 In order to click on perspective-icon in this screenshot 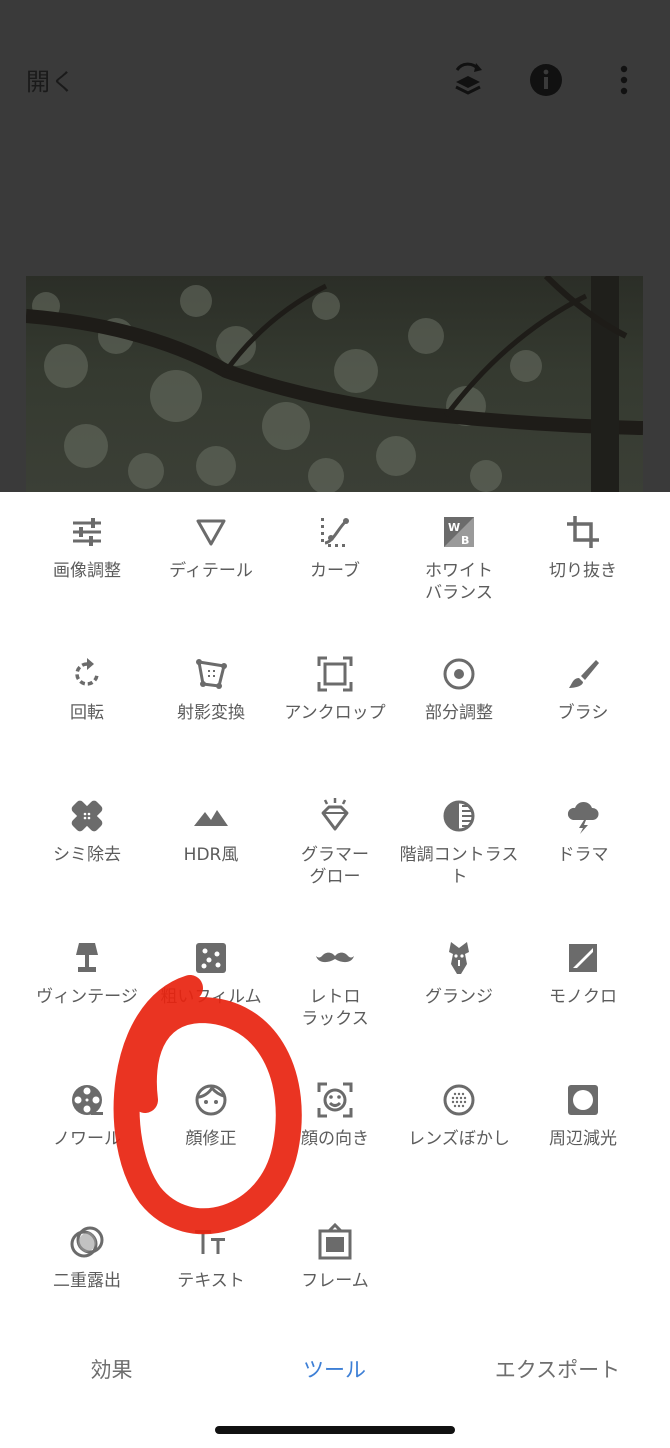, I will do `click(211, 674)`.